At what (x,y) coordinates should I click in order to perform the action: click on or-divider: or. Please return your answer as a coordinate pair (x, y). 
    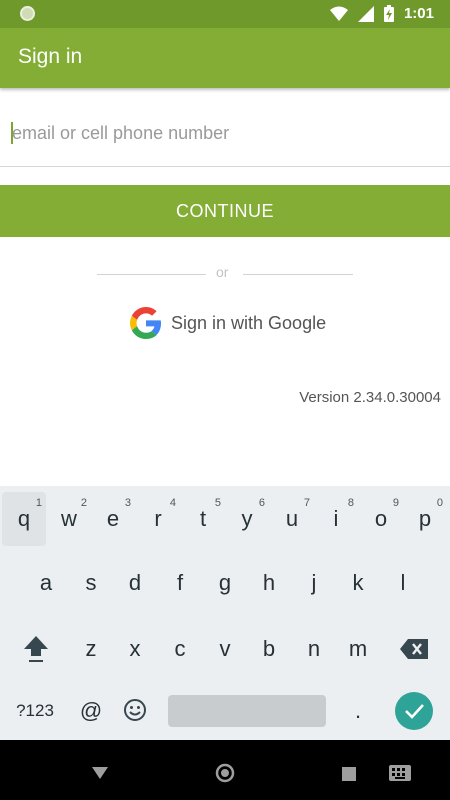
    Looking at the image, I should click on (225, 272).